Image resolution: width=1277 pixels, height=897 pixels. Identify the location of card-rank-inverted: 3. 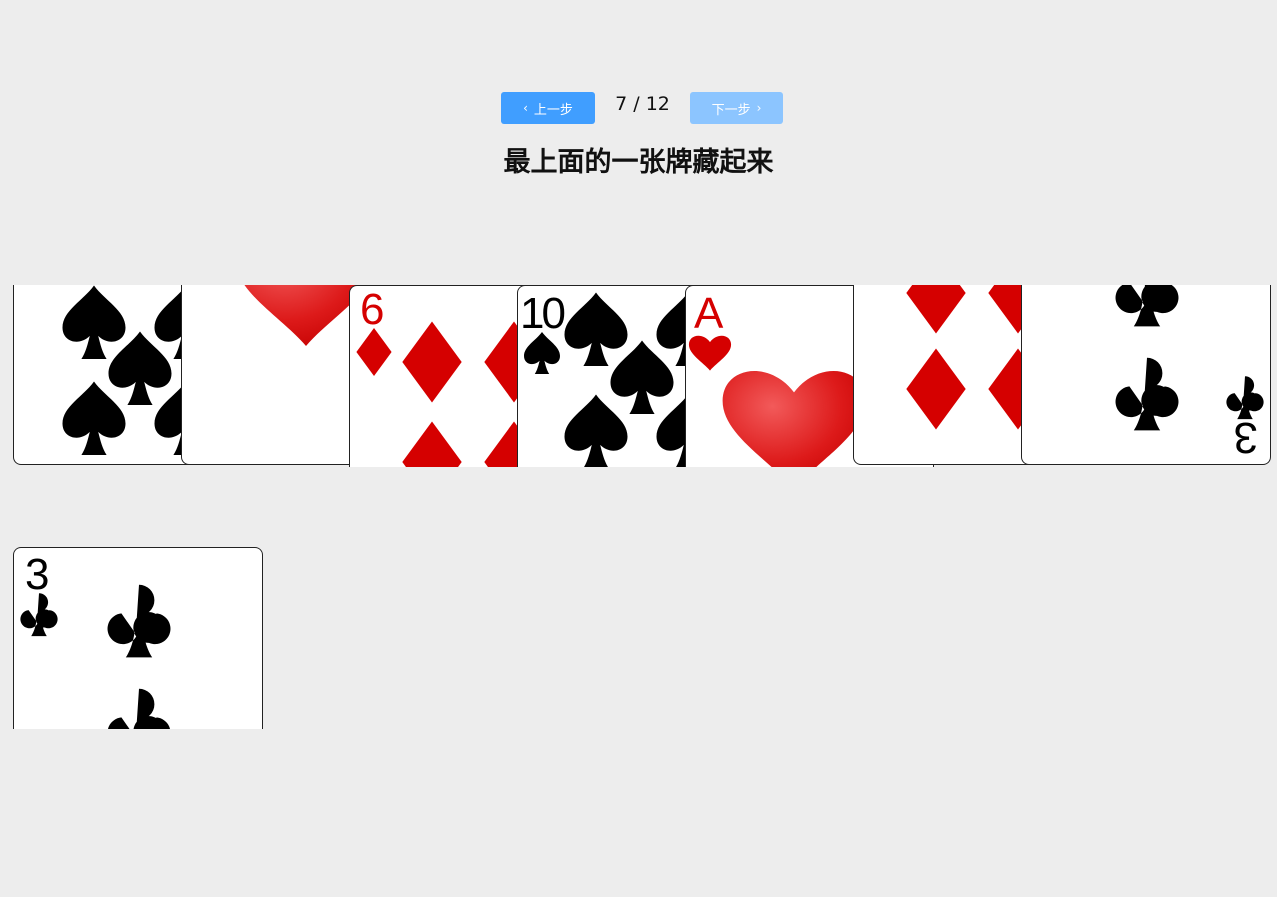
(1246, 437).